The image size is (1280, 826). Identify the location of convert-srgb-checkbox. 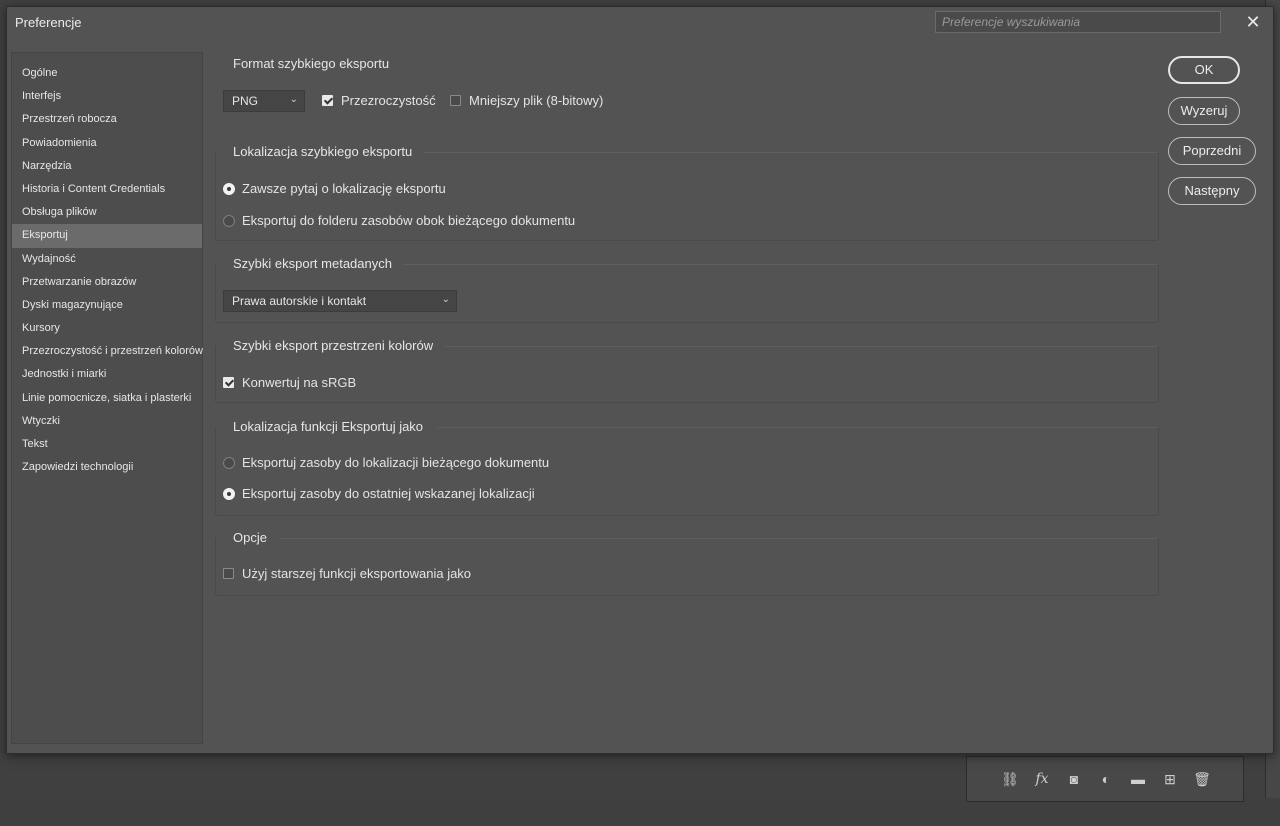
(228, 382).